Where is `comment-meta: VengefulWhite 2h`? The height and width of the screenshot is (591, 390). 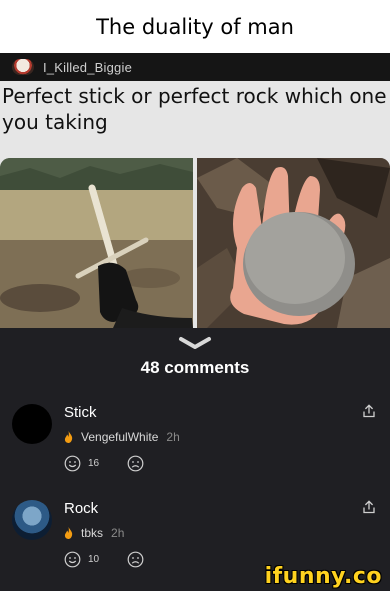
comment-meta: VengefulWhite 2h is located at coordinates (122, 437).